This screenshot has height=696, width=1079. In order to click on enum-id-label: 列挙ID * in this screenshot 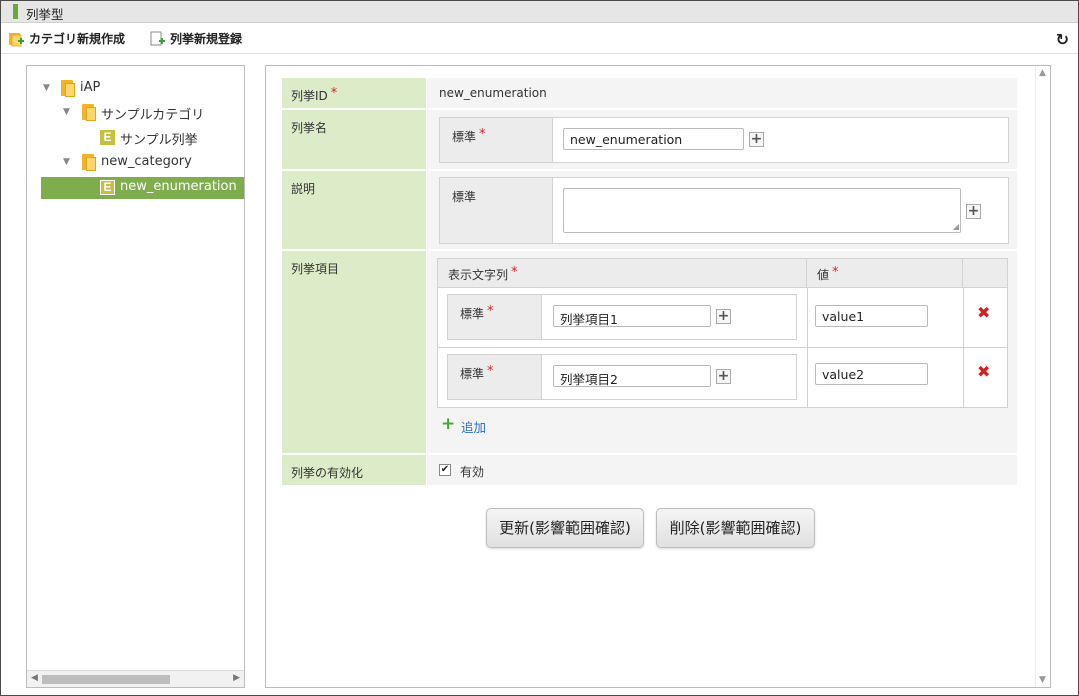, I will do `click(354, 93)`.